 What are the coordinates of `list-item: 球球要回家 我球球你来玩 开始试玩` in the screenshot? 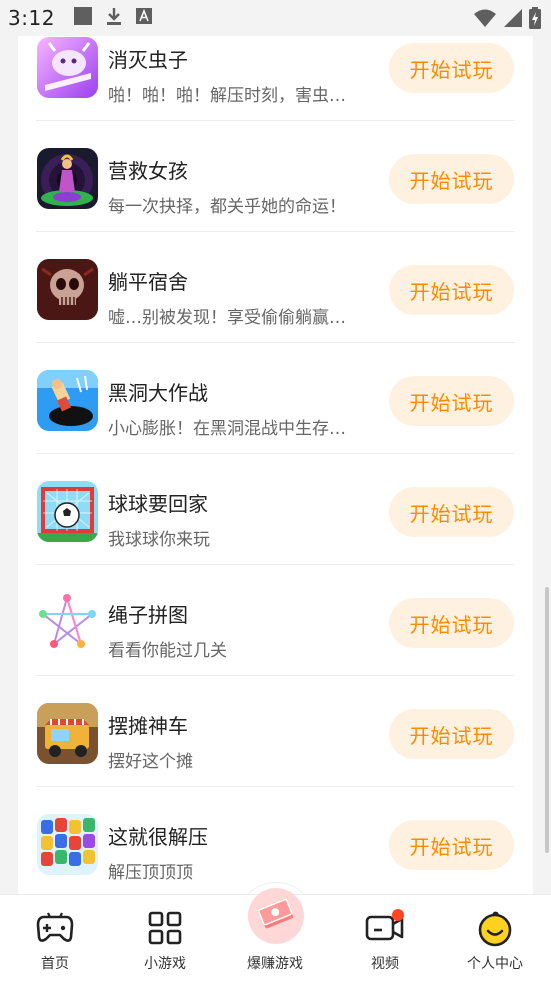 It's located at (275, 509).